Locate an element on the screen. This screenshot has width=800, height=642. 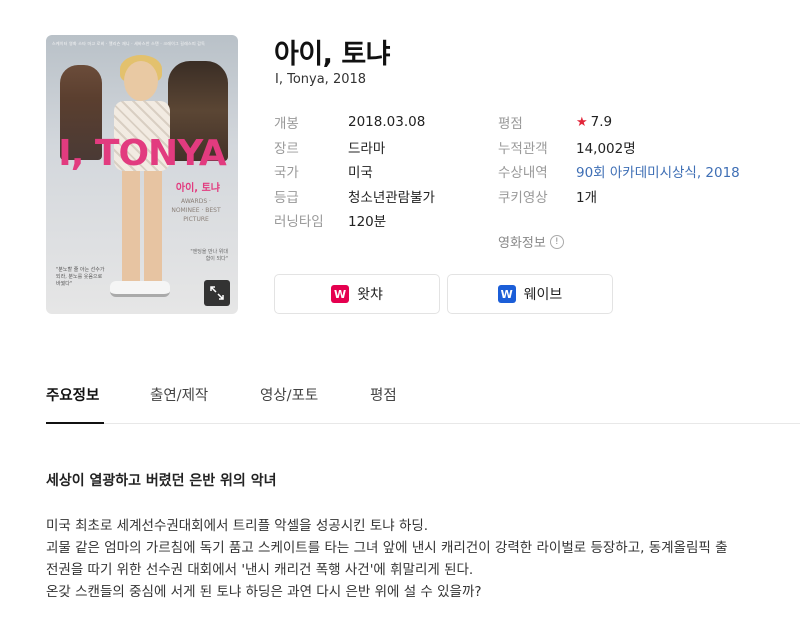
watcha-logo-icon: W is located at coordinates (340, 294).